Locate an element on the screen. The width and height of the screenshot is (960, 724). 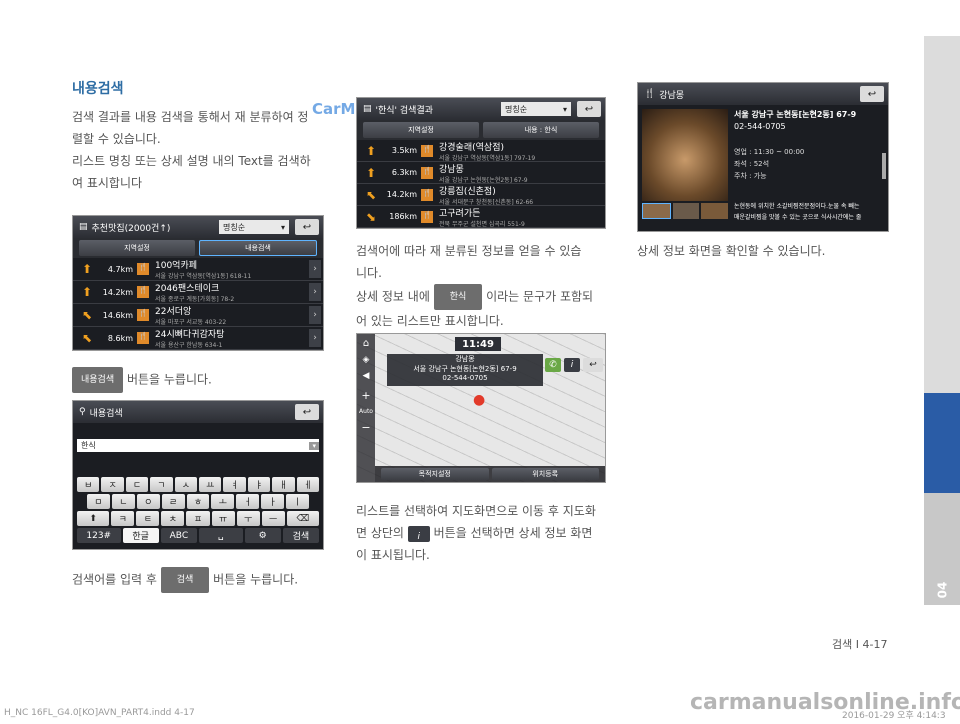
set-destination-button: 목적지설정 is located at coordinates (435, 474).